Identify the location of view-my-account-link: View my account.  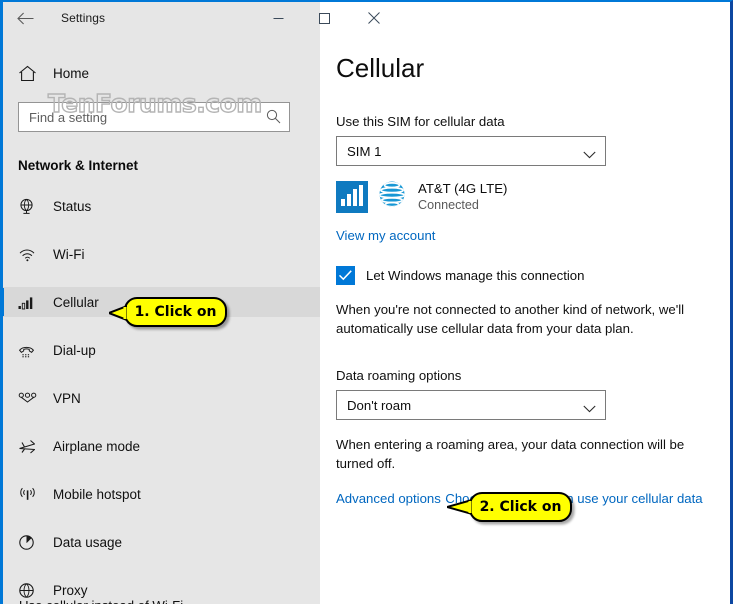
(385, 235).